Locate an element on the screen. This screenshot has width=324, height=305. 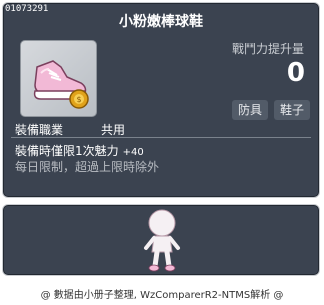
description-line-1: 裝備時僅限1次魅力 +40 is located at coordinates (79, 150).